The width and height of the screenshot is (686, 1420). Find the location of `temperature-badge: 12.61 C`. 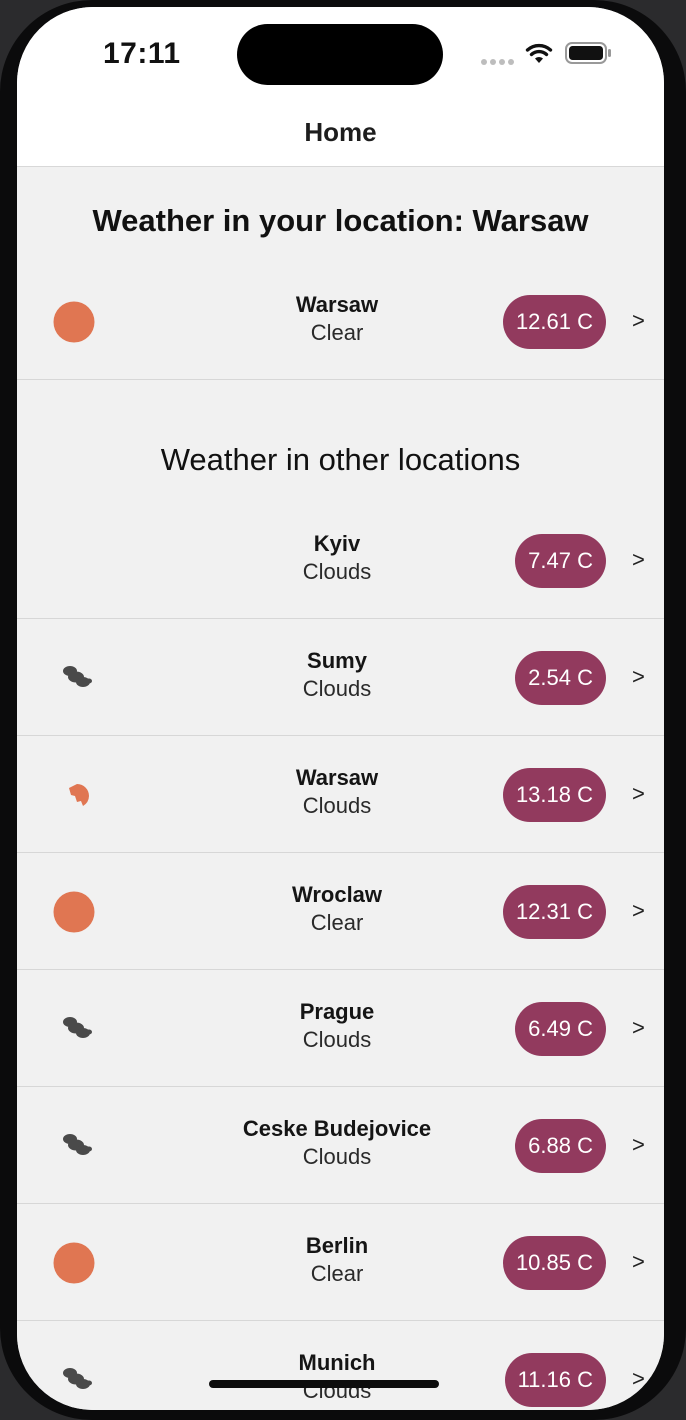

temperature-badge: 12.61 C is located at coordinates (554, 322).